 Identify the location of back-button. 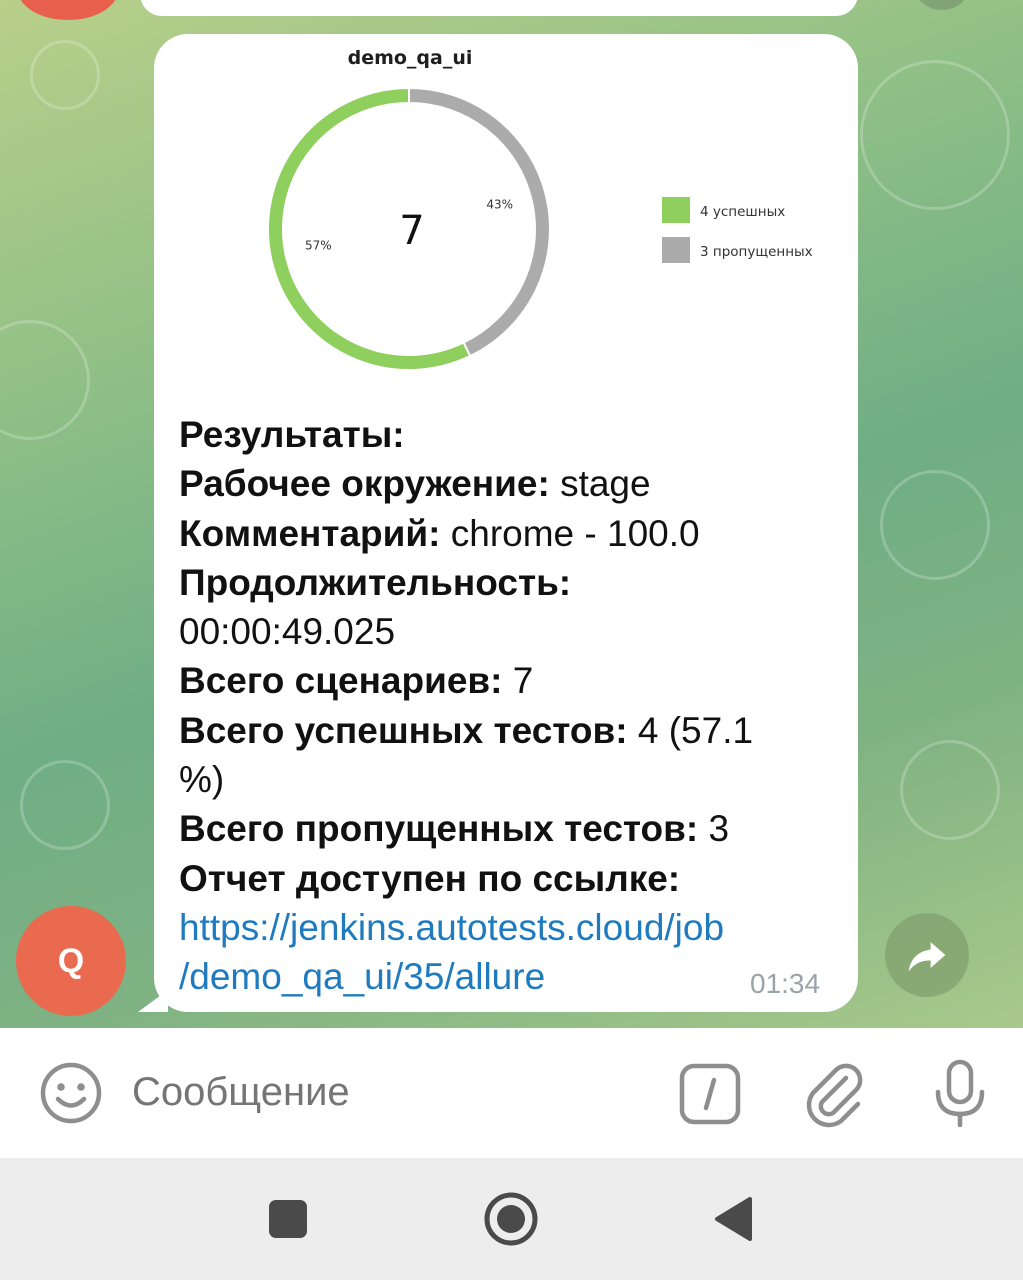
(733, 1219).